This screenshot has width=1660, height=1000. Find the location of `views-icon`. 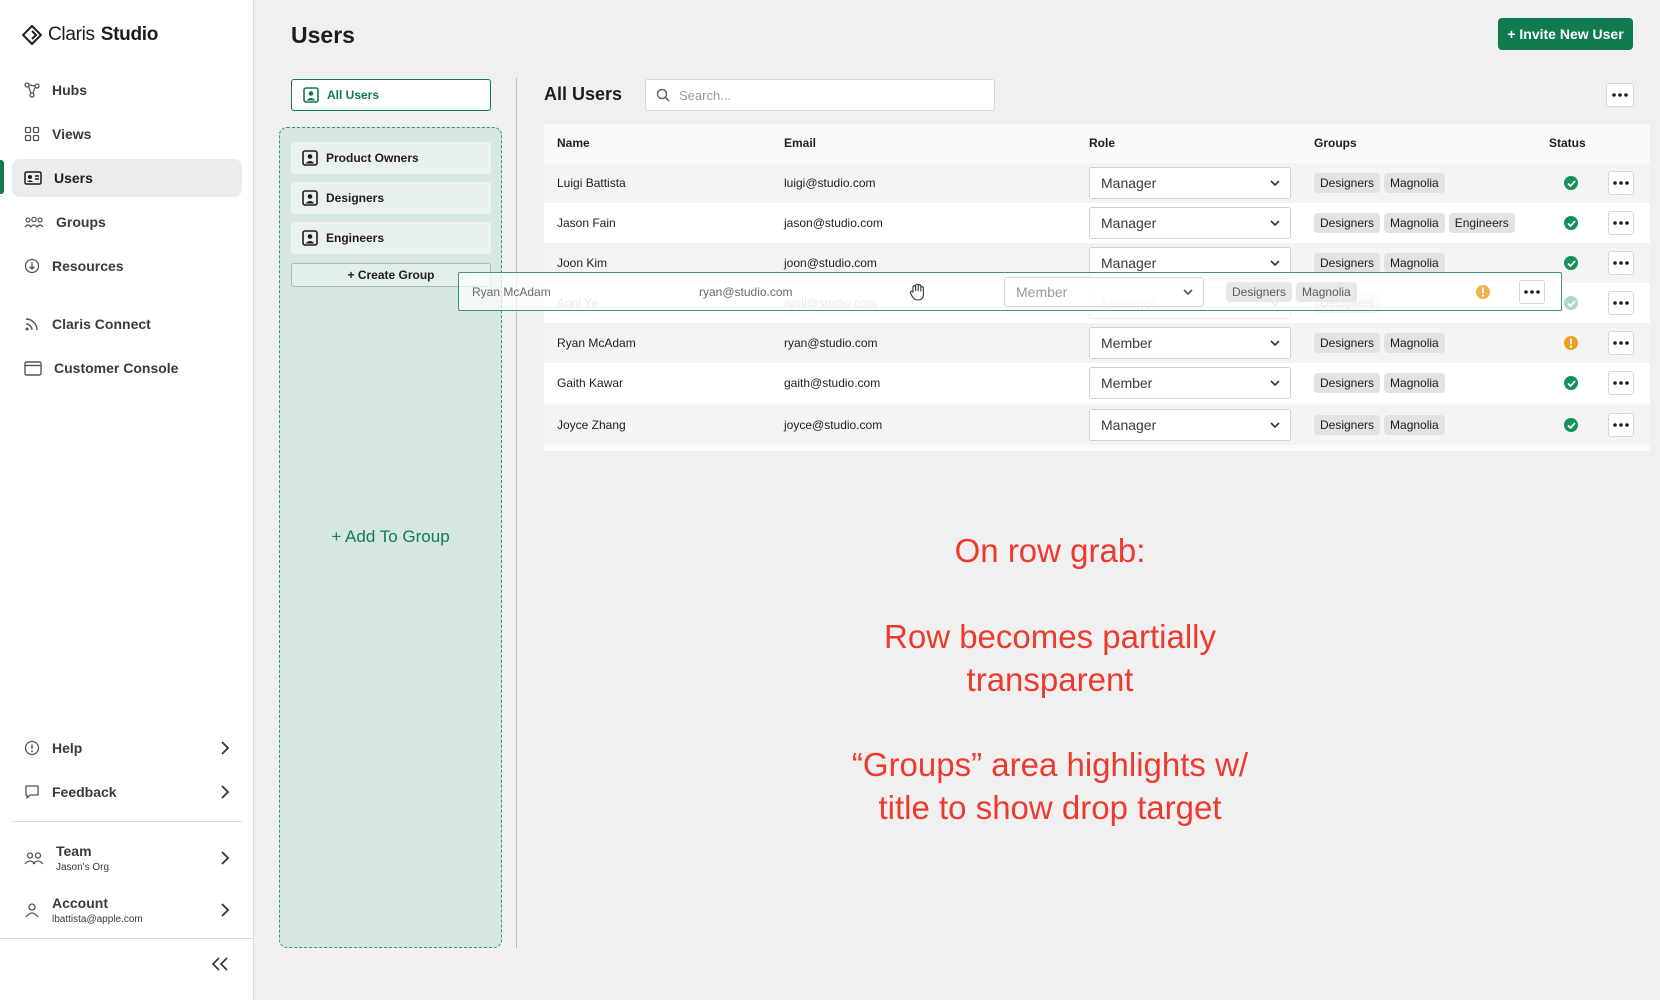

views-icon is located at coordinates (32, 134).